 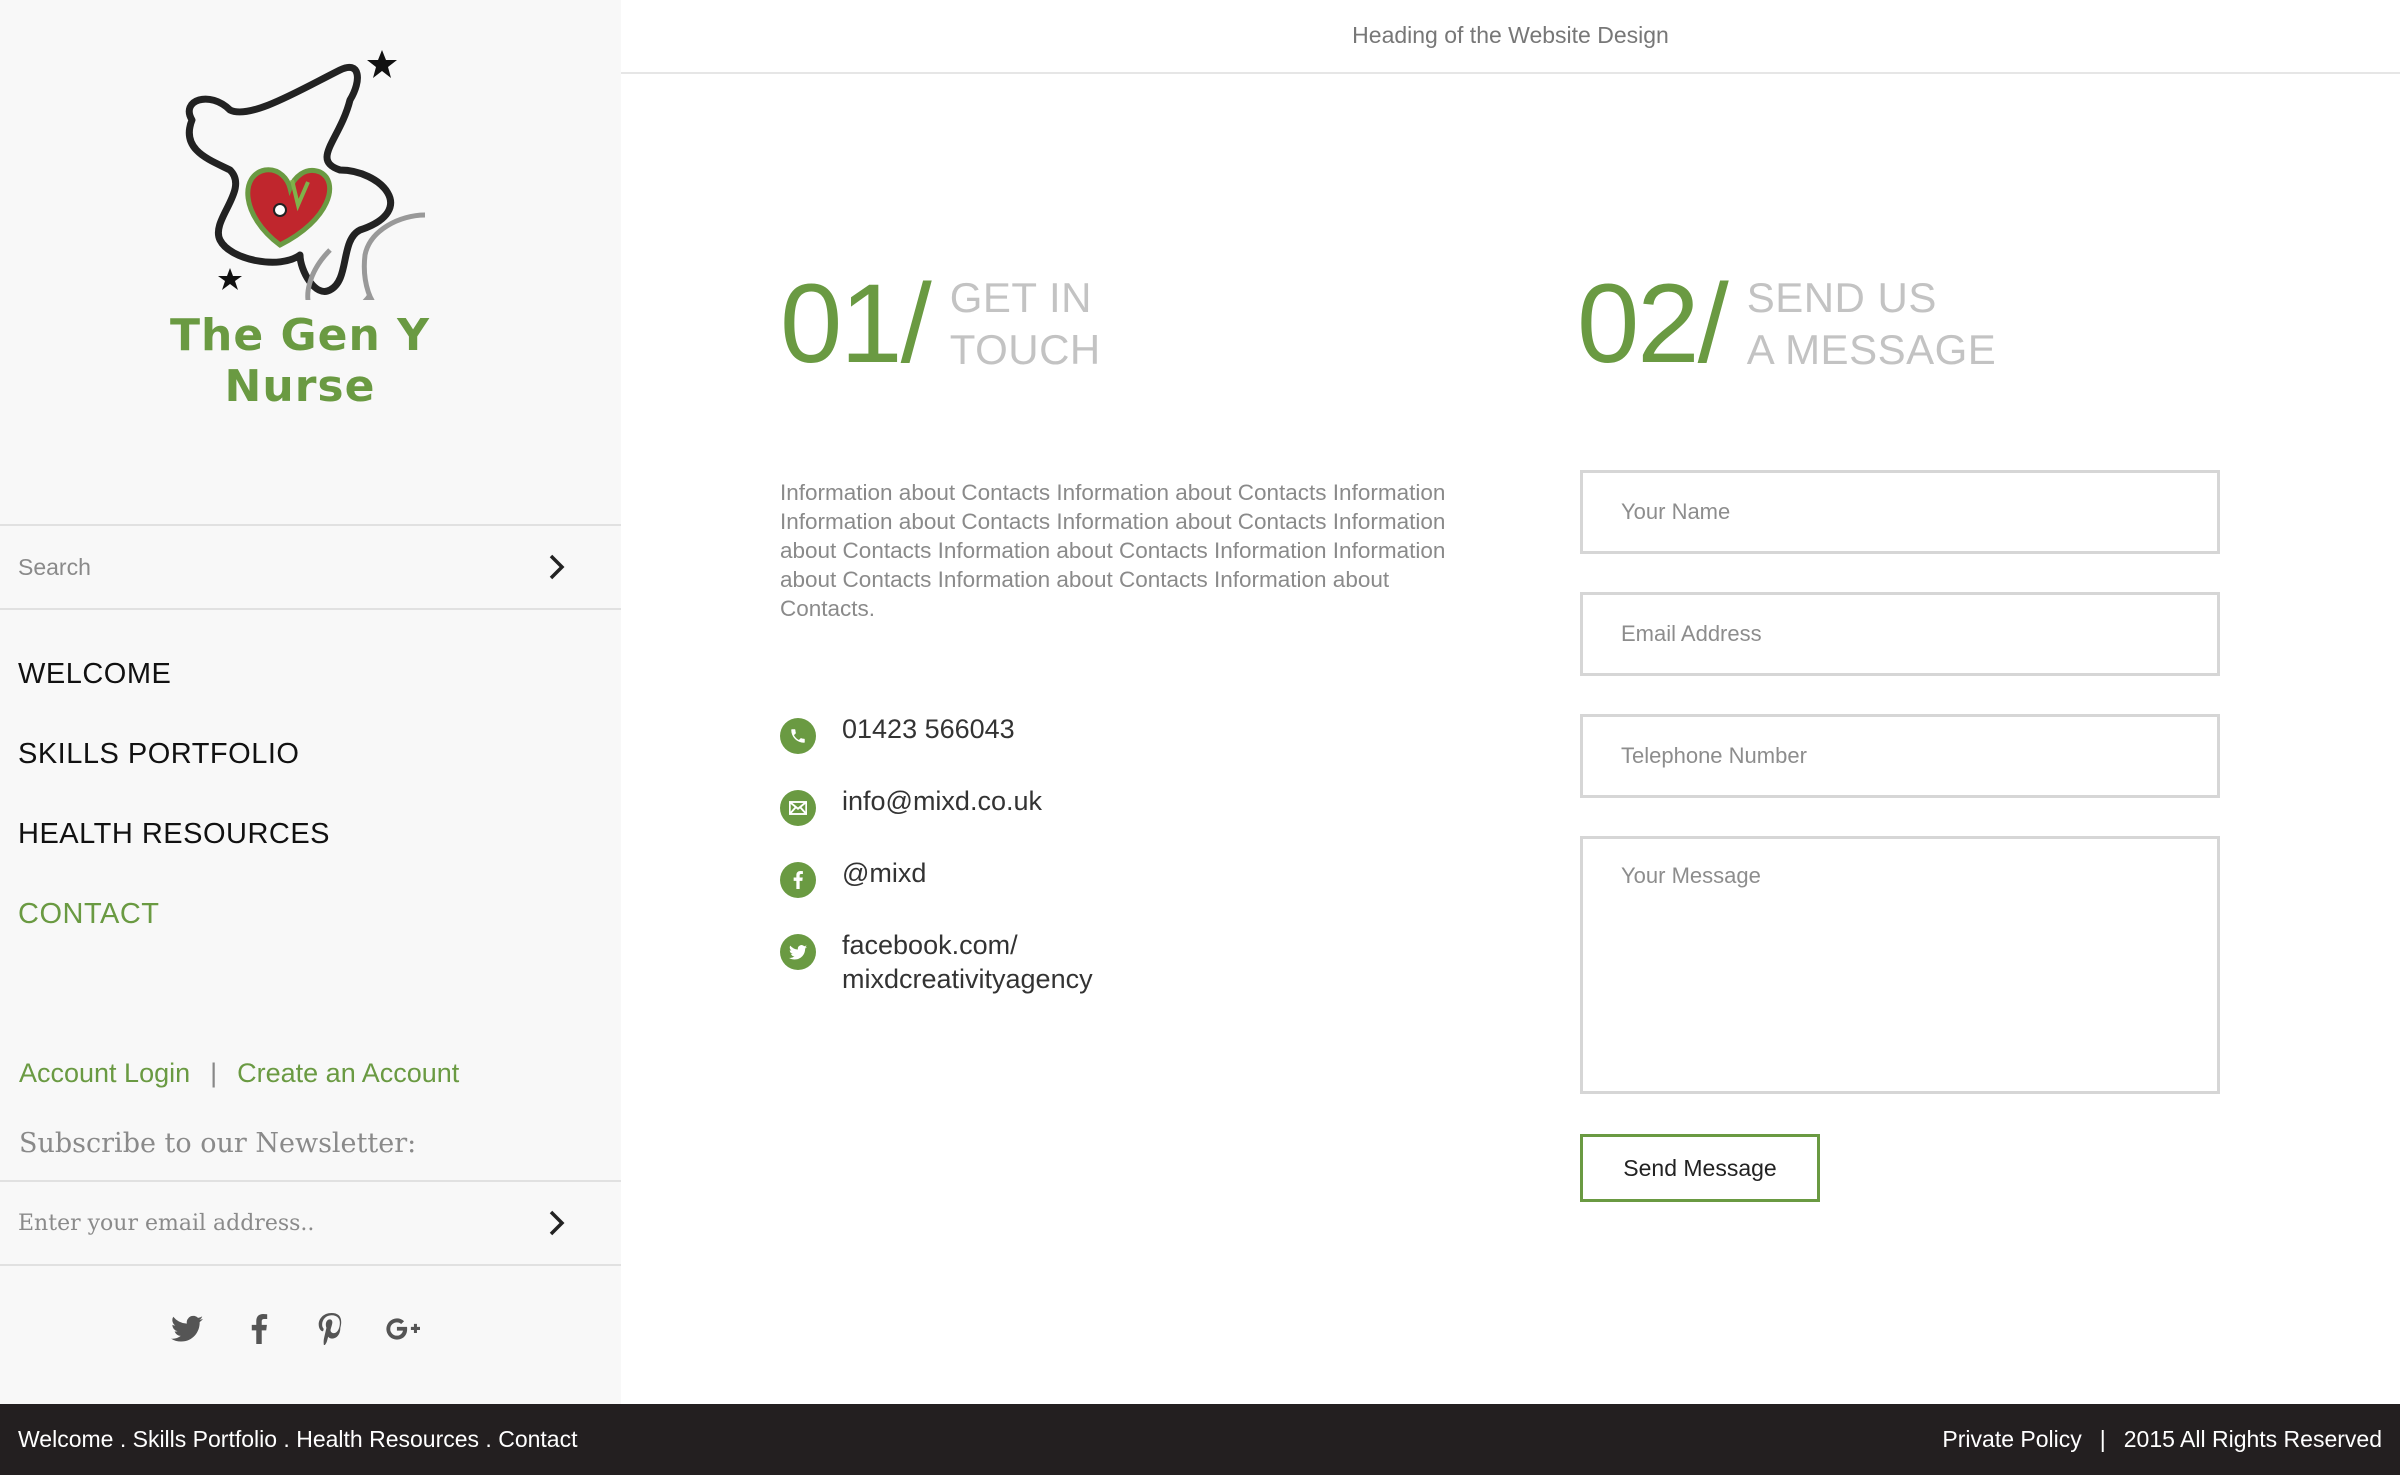 What do you see at coordinates (928, 729) in the screenshot?
I see `contact-phone-text: 01423 566043` at bounding box center [928, 729].